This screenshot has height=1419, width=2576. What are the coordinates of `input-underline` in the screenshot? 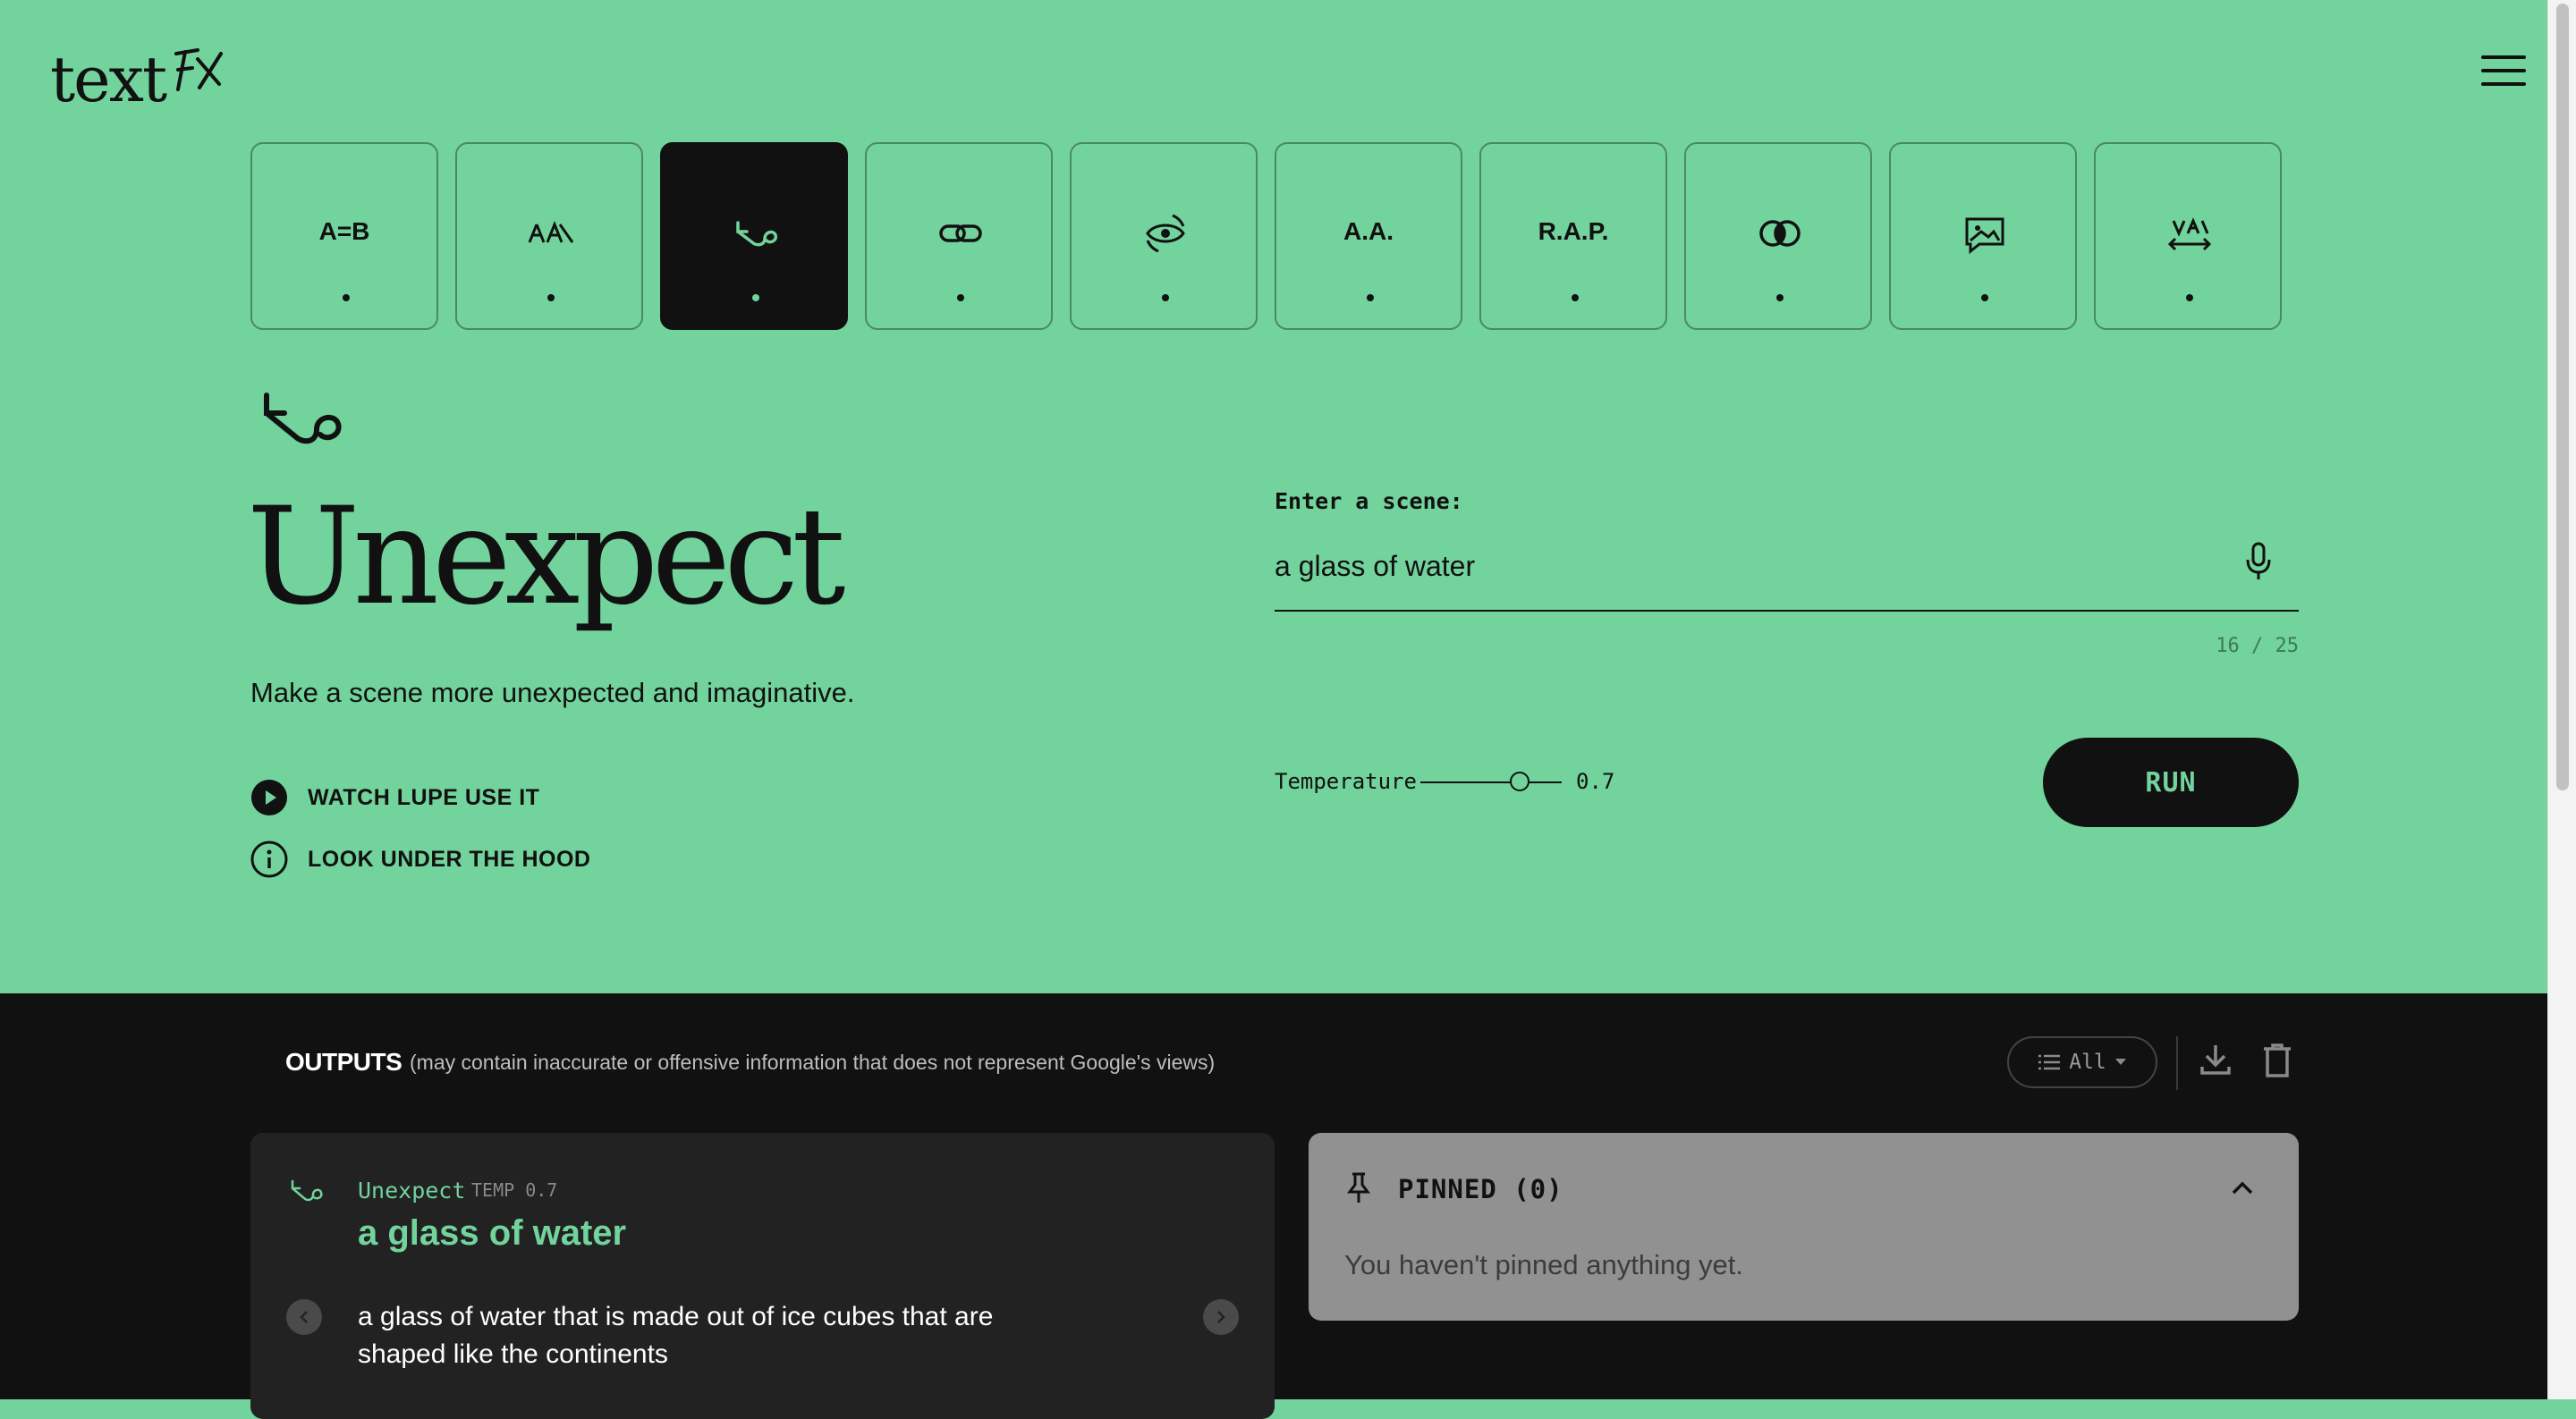 It's located at (1787, 611).